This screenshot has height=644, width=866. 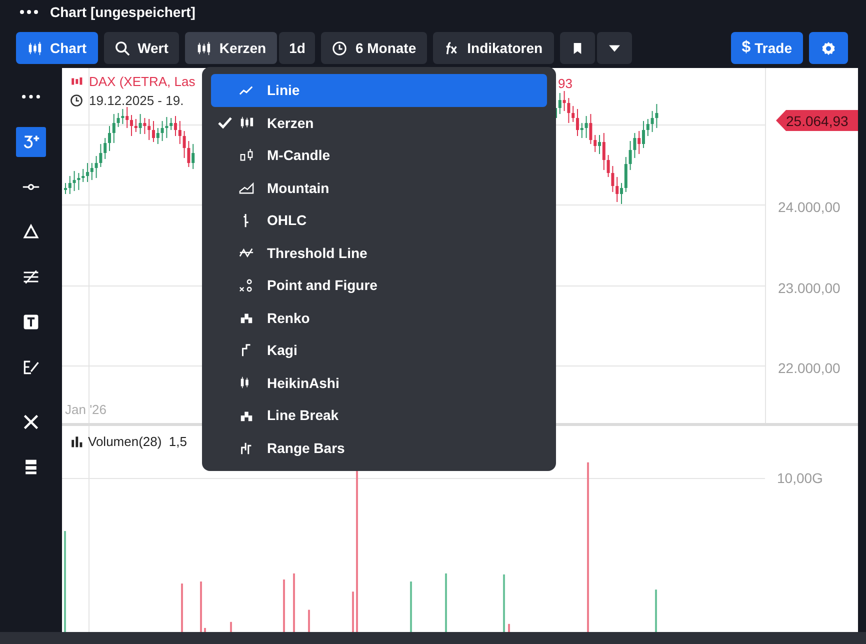 What do you see at coordinates (565, 83) in the screenshot?
I see `instrument-label: 93` at bounding box center [565, 83].